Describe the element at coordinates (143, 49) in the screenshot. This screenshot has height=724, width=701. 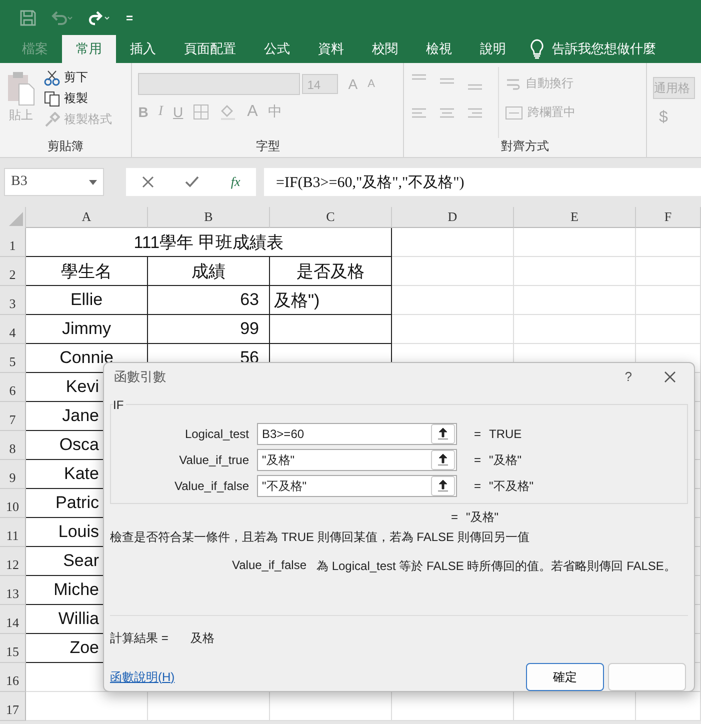
I see `ribbon-tab: 插入` at that location.